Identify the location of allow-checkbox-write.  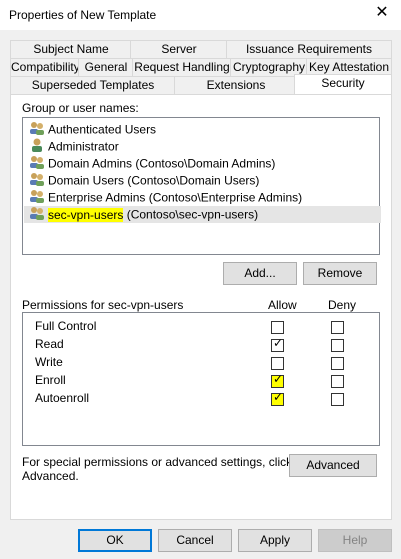
(277, 363).